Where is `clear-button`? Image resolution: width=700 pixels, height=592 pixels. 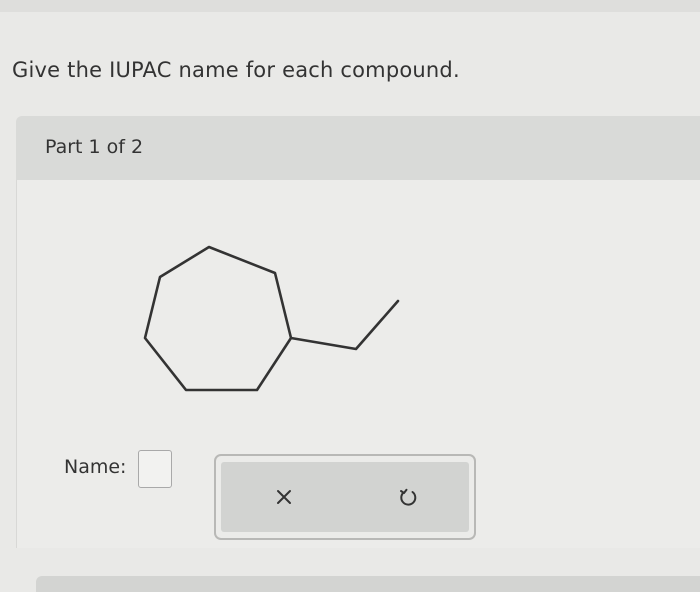 clear-button is located at coordinates (284, 497).